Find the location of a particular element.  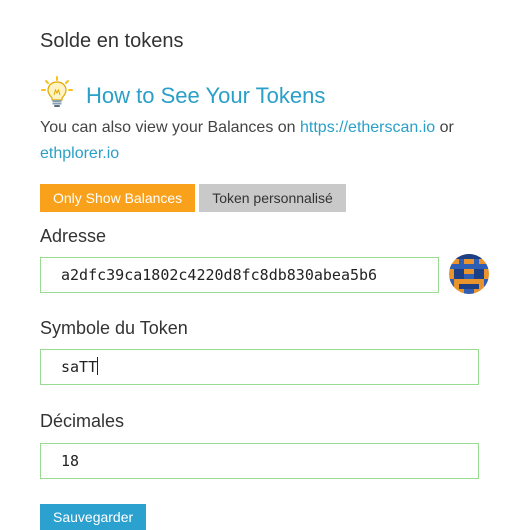

ethplorer-link: ethplorer.io is located at coordinates (79, 153).